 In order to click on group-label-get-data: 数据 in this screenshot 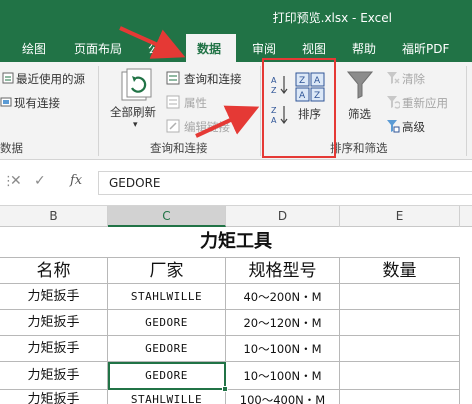, I will do `click(11, 148)`.